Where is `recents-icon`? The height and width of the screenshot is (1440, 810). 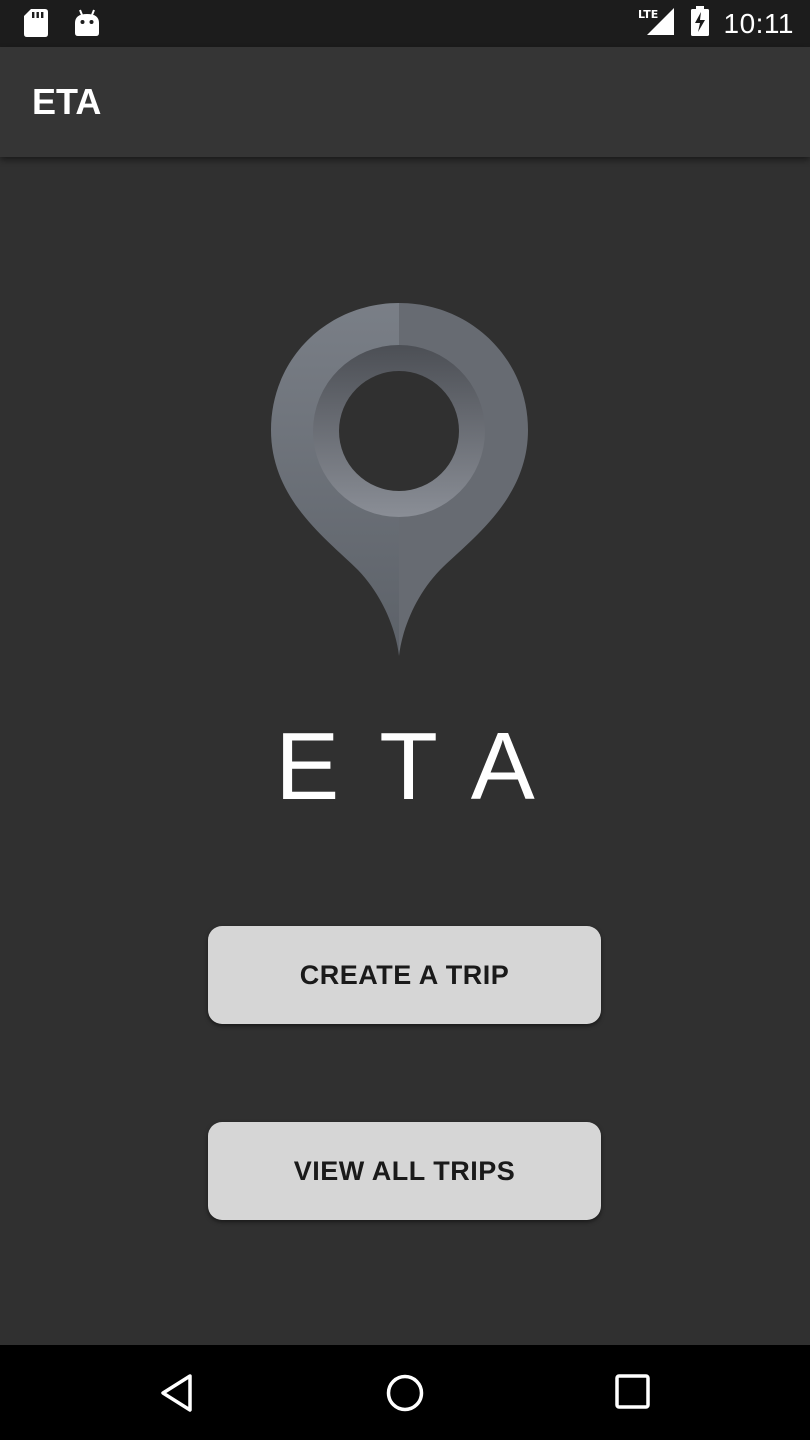 recents-icon is located at coordinates (634, 1395).